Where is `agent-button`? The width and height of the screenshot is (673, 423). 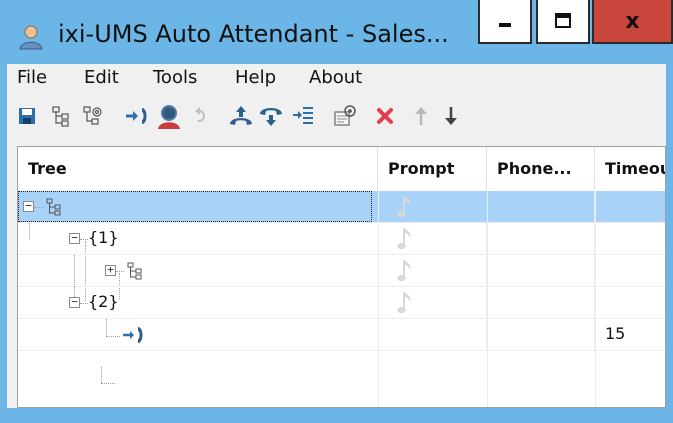 agent-button is located at coordinates (169, 116).